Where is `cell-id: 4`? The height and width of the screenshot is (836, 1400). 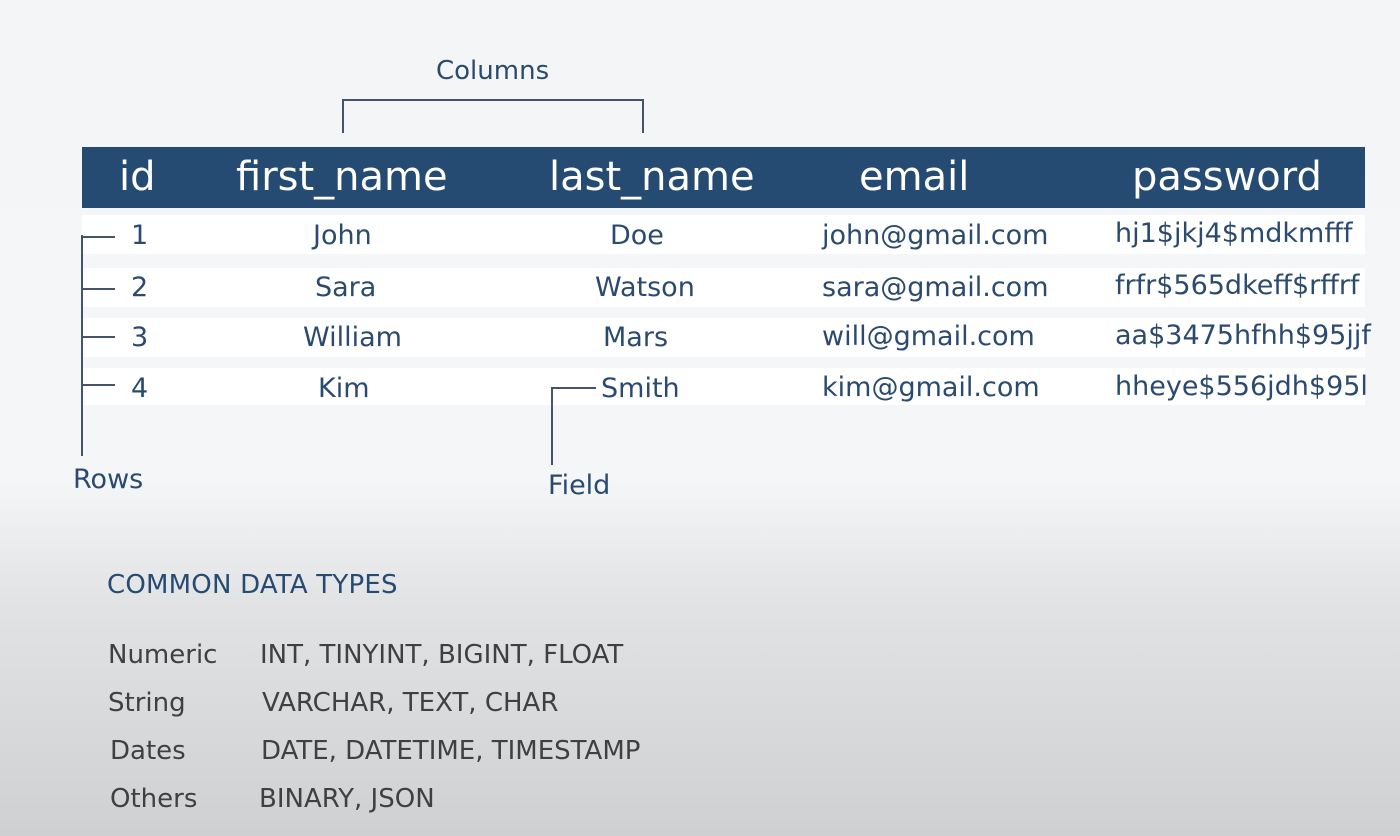 cell-id: 4 is located at coordinates (140, 388).